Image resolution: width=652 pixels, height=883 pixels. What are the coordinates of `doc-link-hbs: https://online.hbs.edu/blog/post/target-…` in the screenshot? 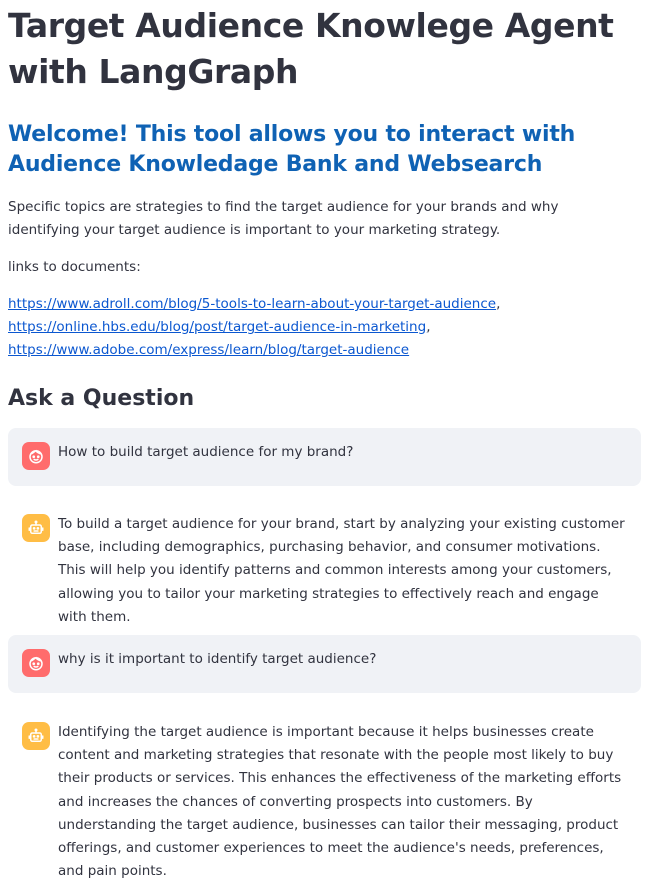 It's located at (217, 327).